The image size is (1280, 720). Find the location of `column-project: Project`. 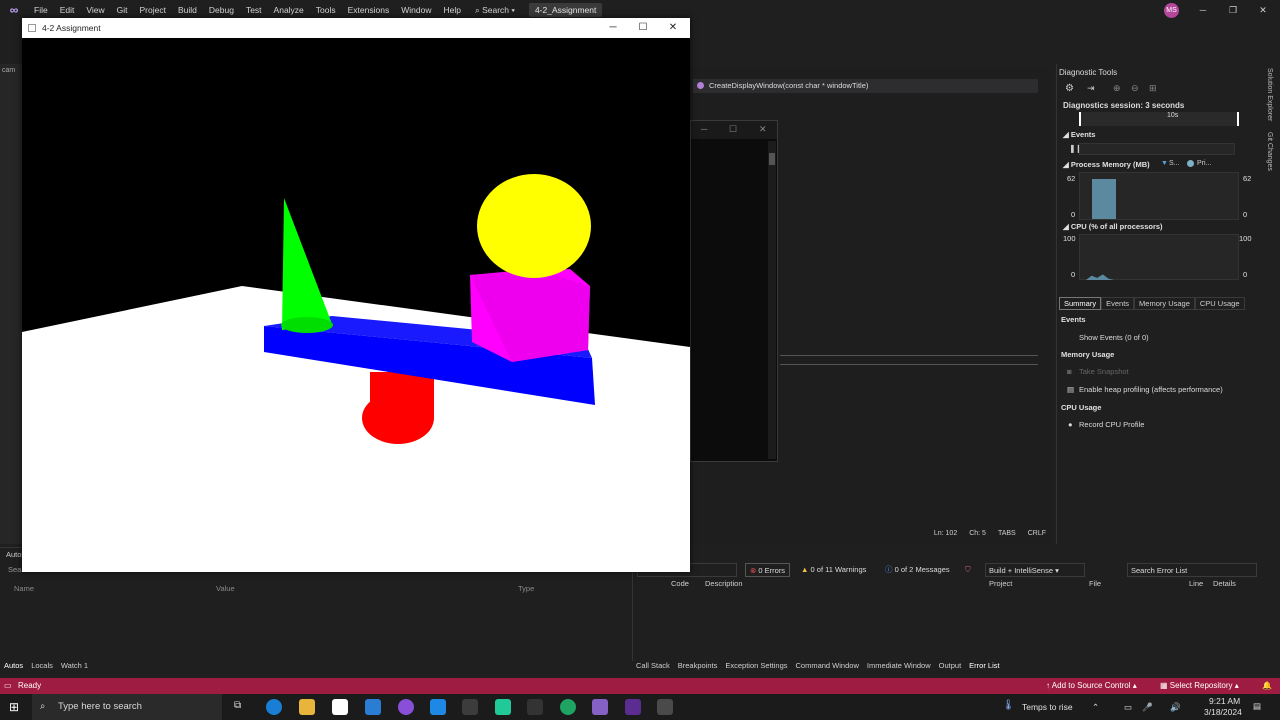

column-project: Project is located at coordinates (1000, 583).